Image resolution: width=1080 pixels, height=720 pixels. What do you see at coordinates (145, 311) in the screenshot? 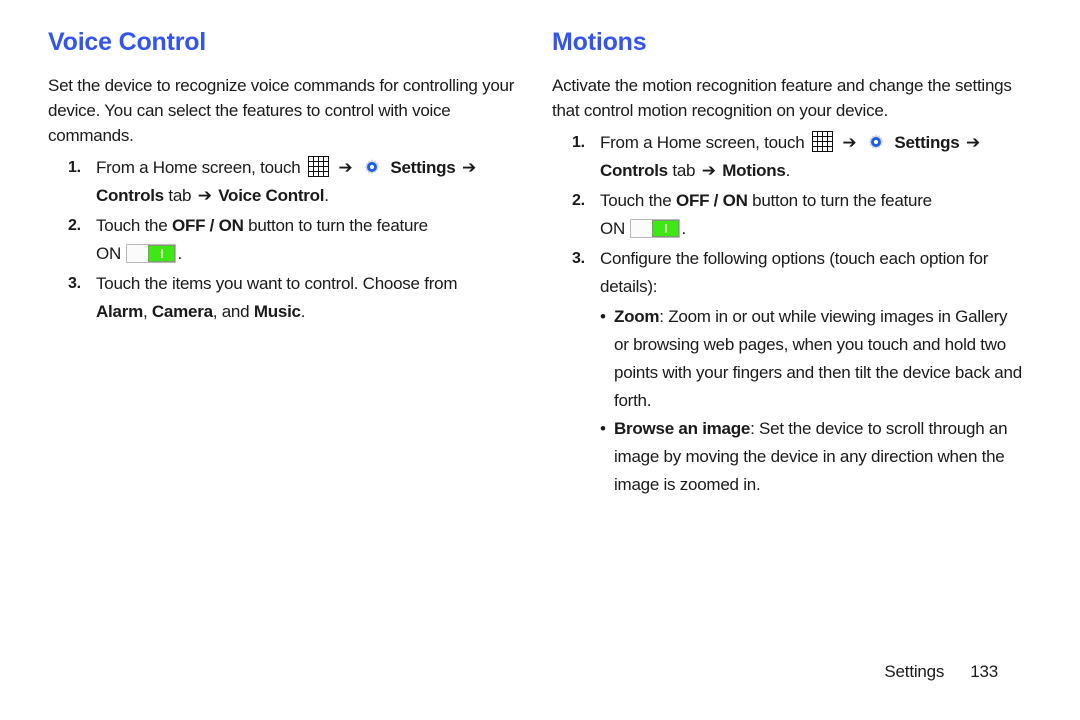
I see `comma: ,` at bounding box center [145, 311].